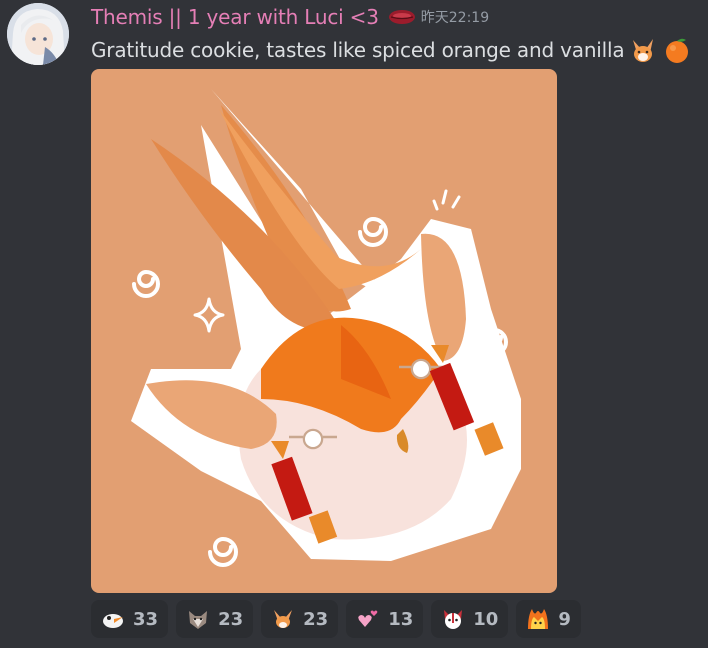 The height and width of the screenshot is (648, 708). Describe the element at coordinates (215, 619) in the screenshot. I see `reaction-wolf: 23` at that location.